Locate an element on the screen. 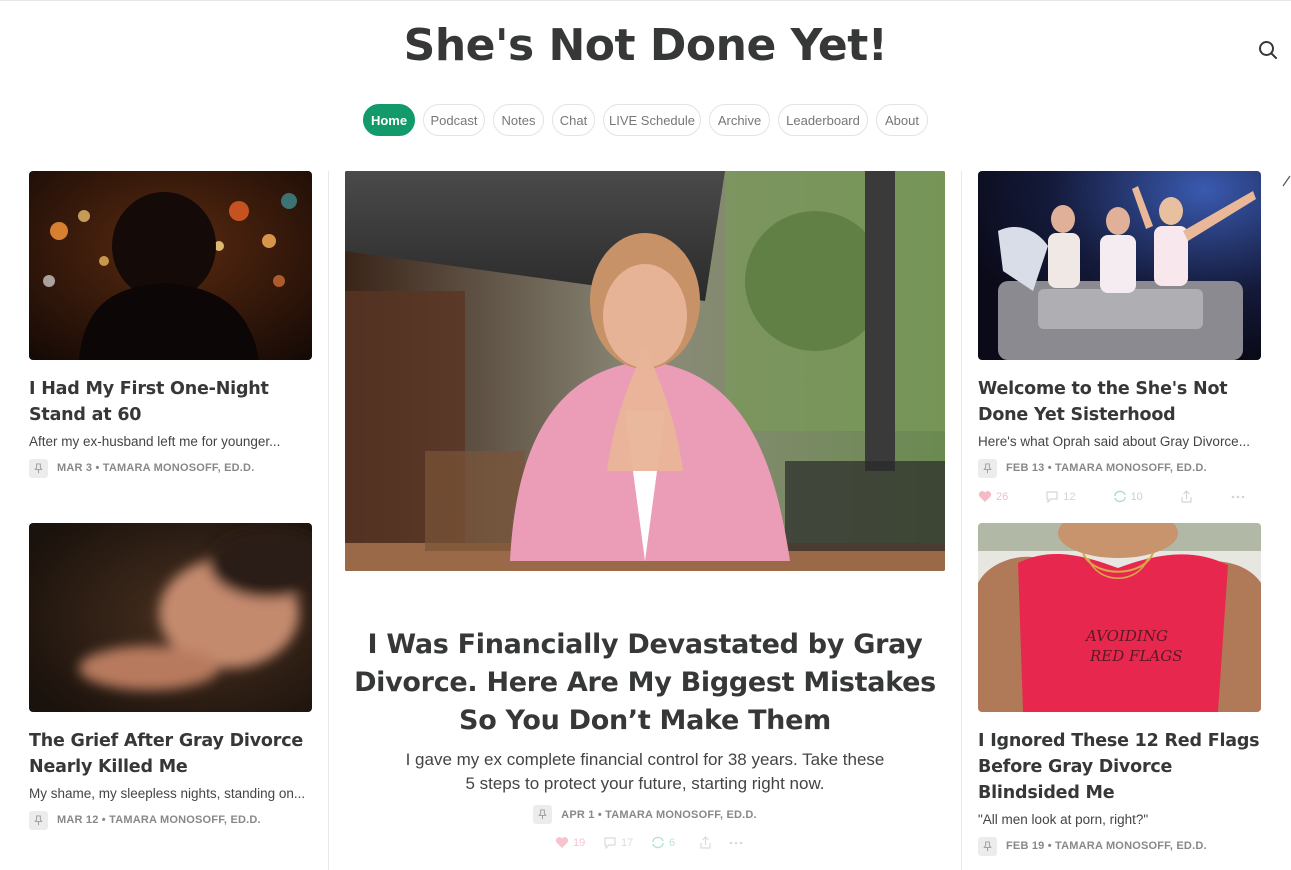 The height and width of the screenshot is (870, 1291). post-meta: MAR 3 • TAMARA MONOSOFF, ED.D. is located at coordinates (170, 468).